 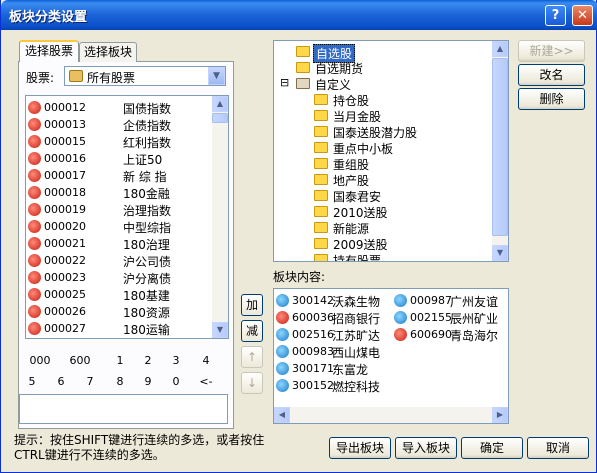 I want to click on stock-list-item: 000023 沪分离债, so click(x=120, y=277).